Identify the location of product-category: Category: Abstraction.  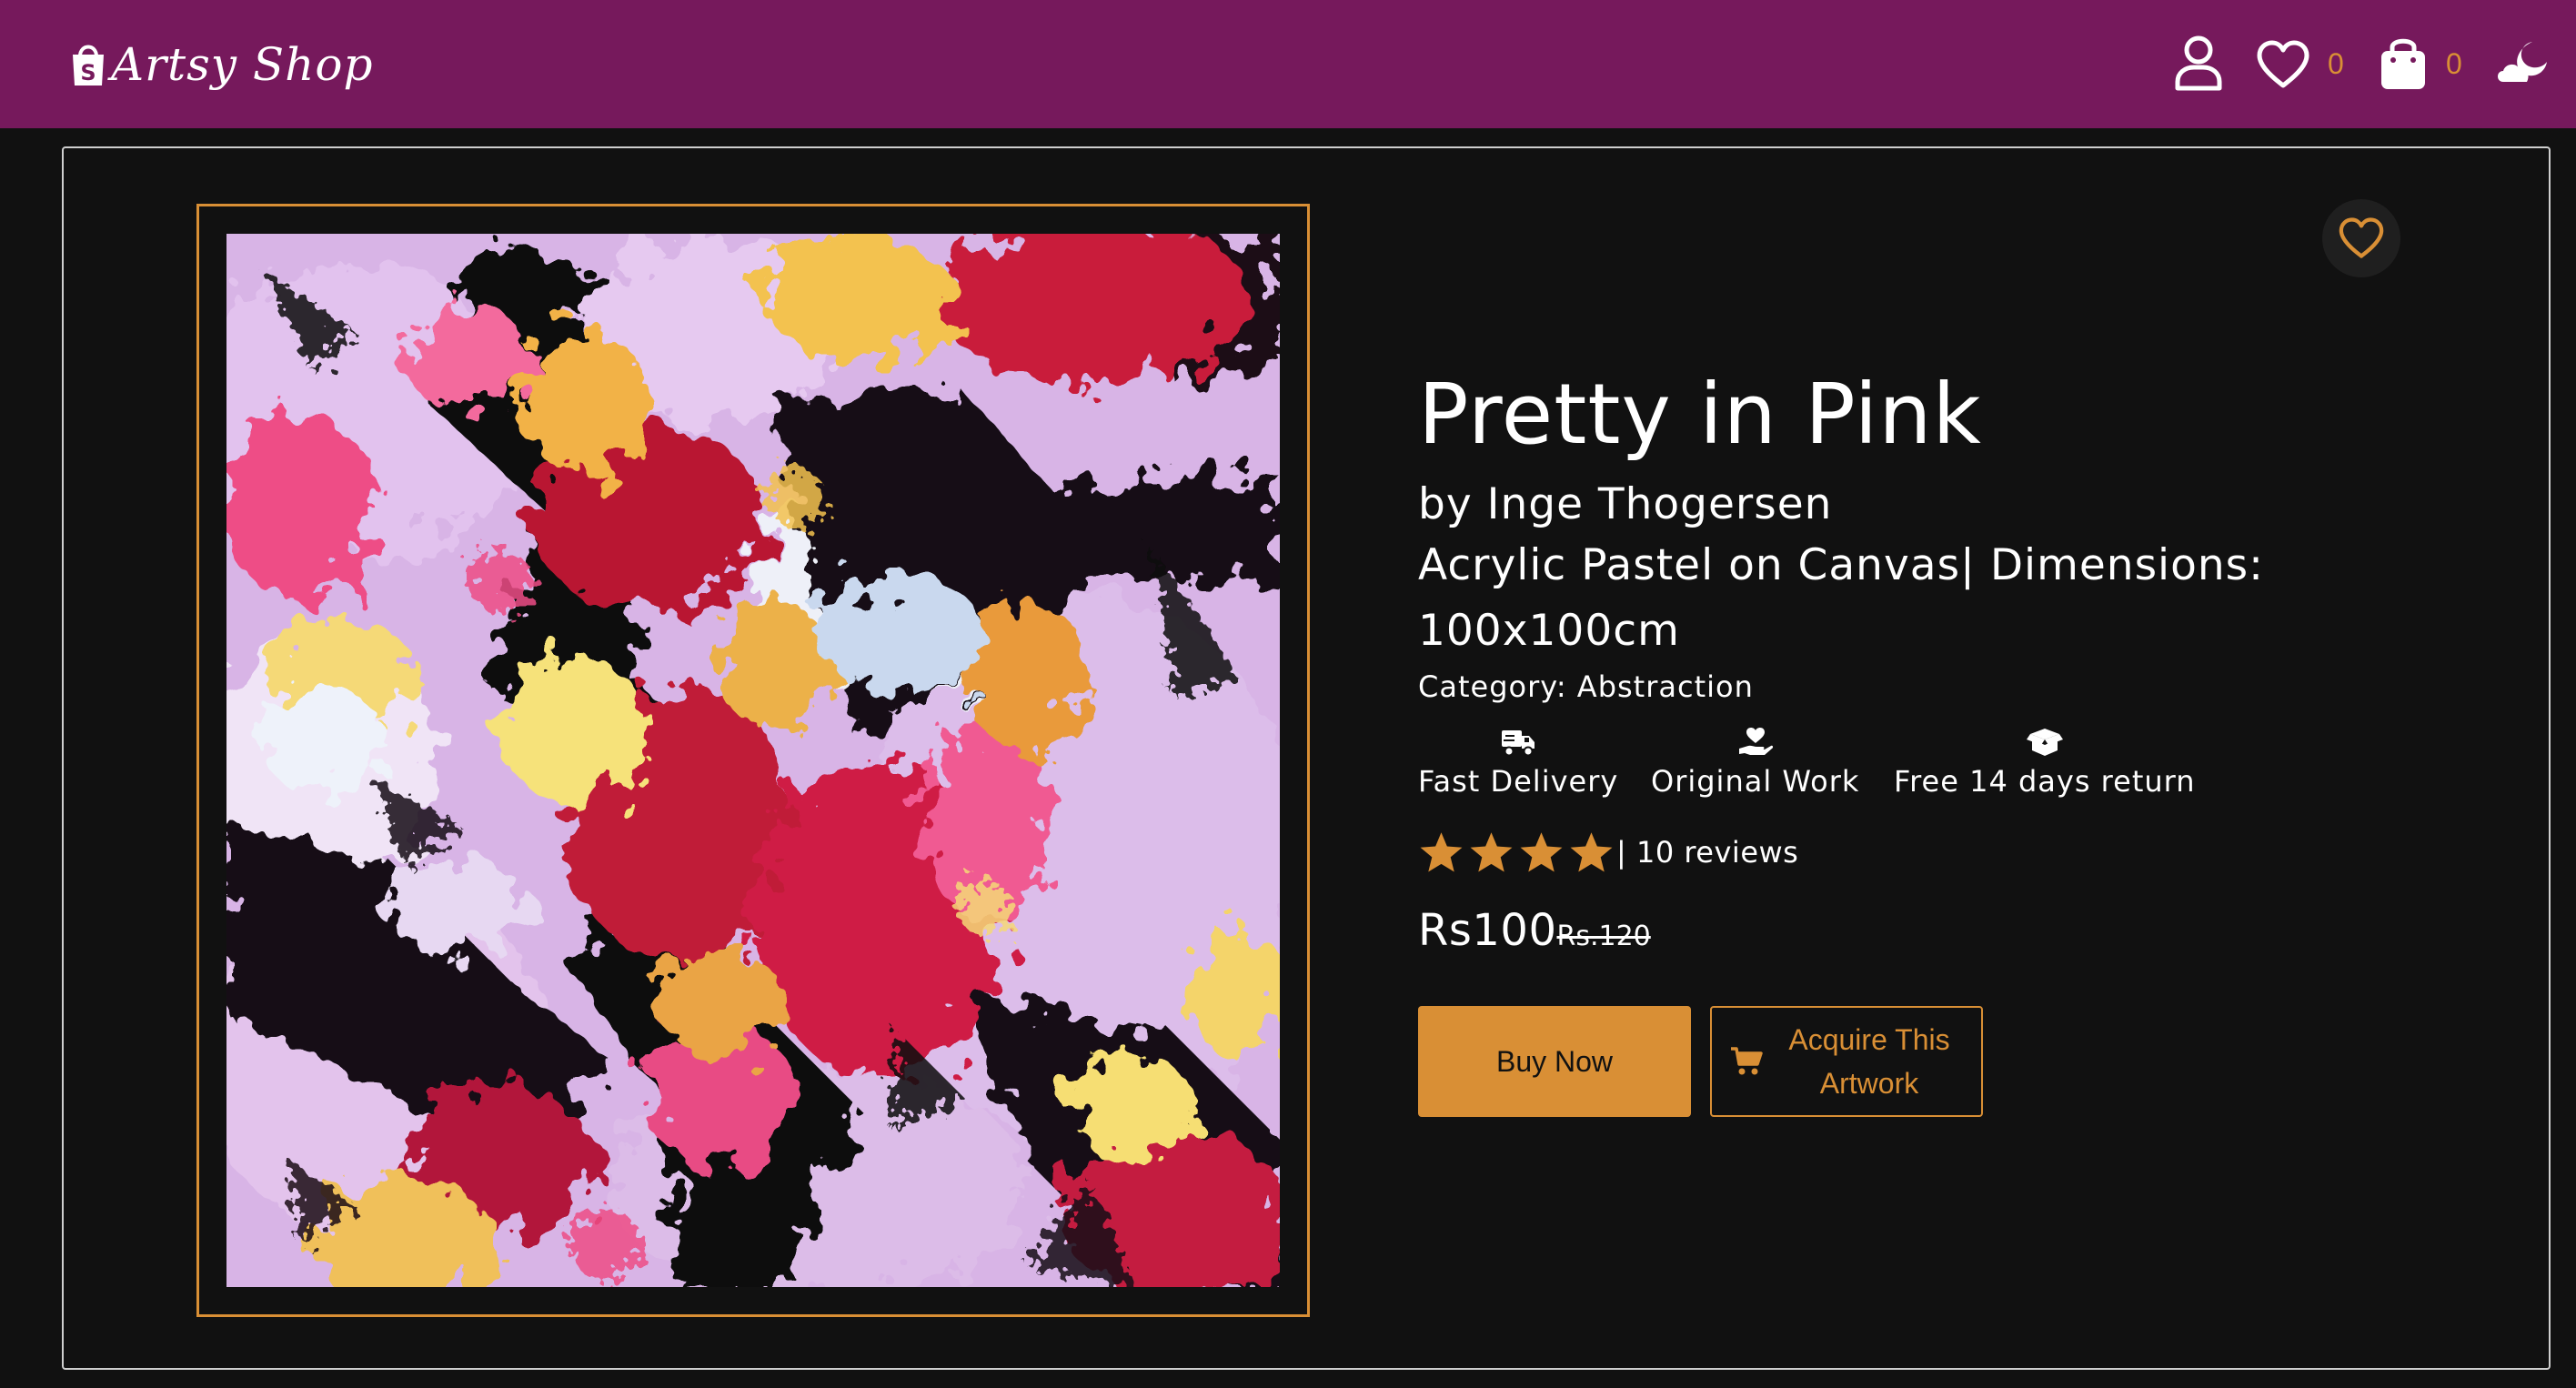
(1586, 687).